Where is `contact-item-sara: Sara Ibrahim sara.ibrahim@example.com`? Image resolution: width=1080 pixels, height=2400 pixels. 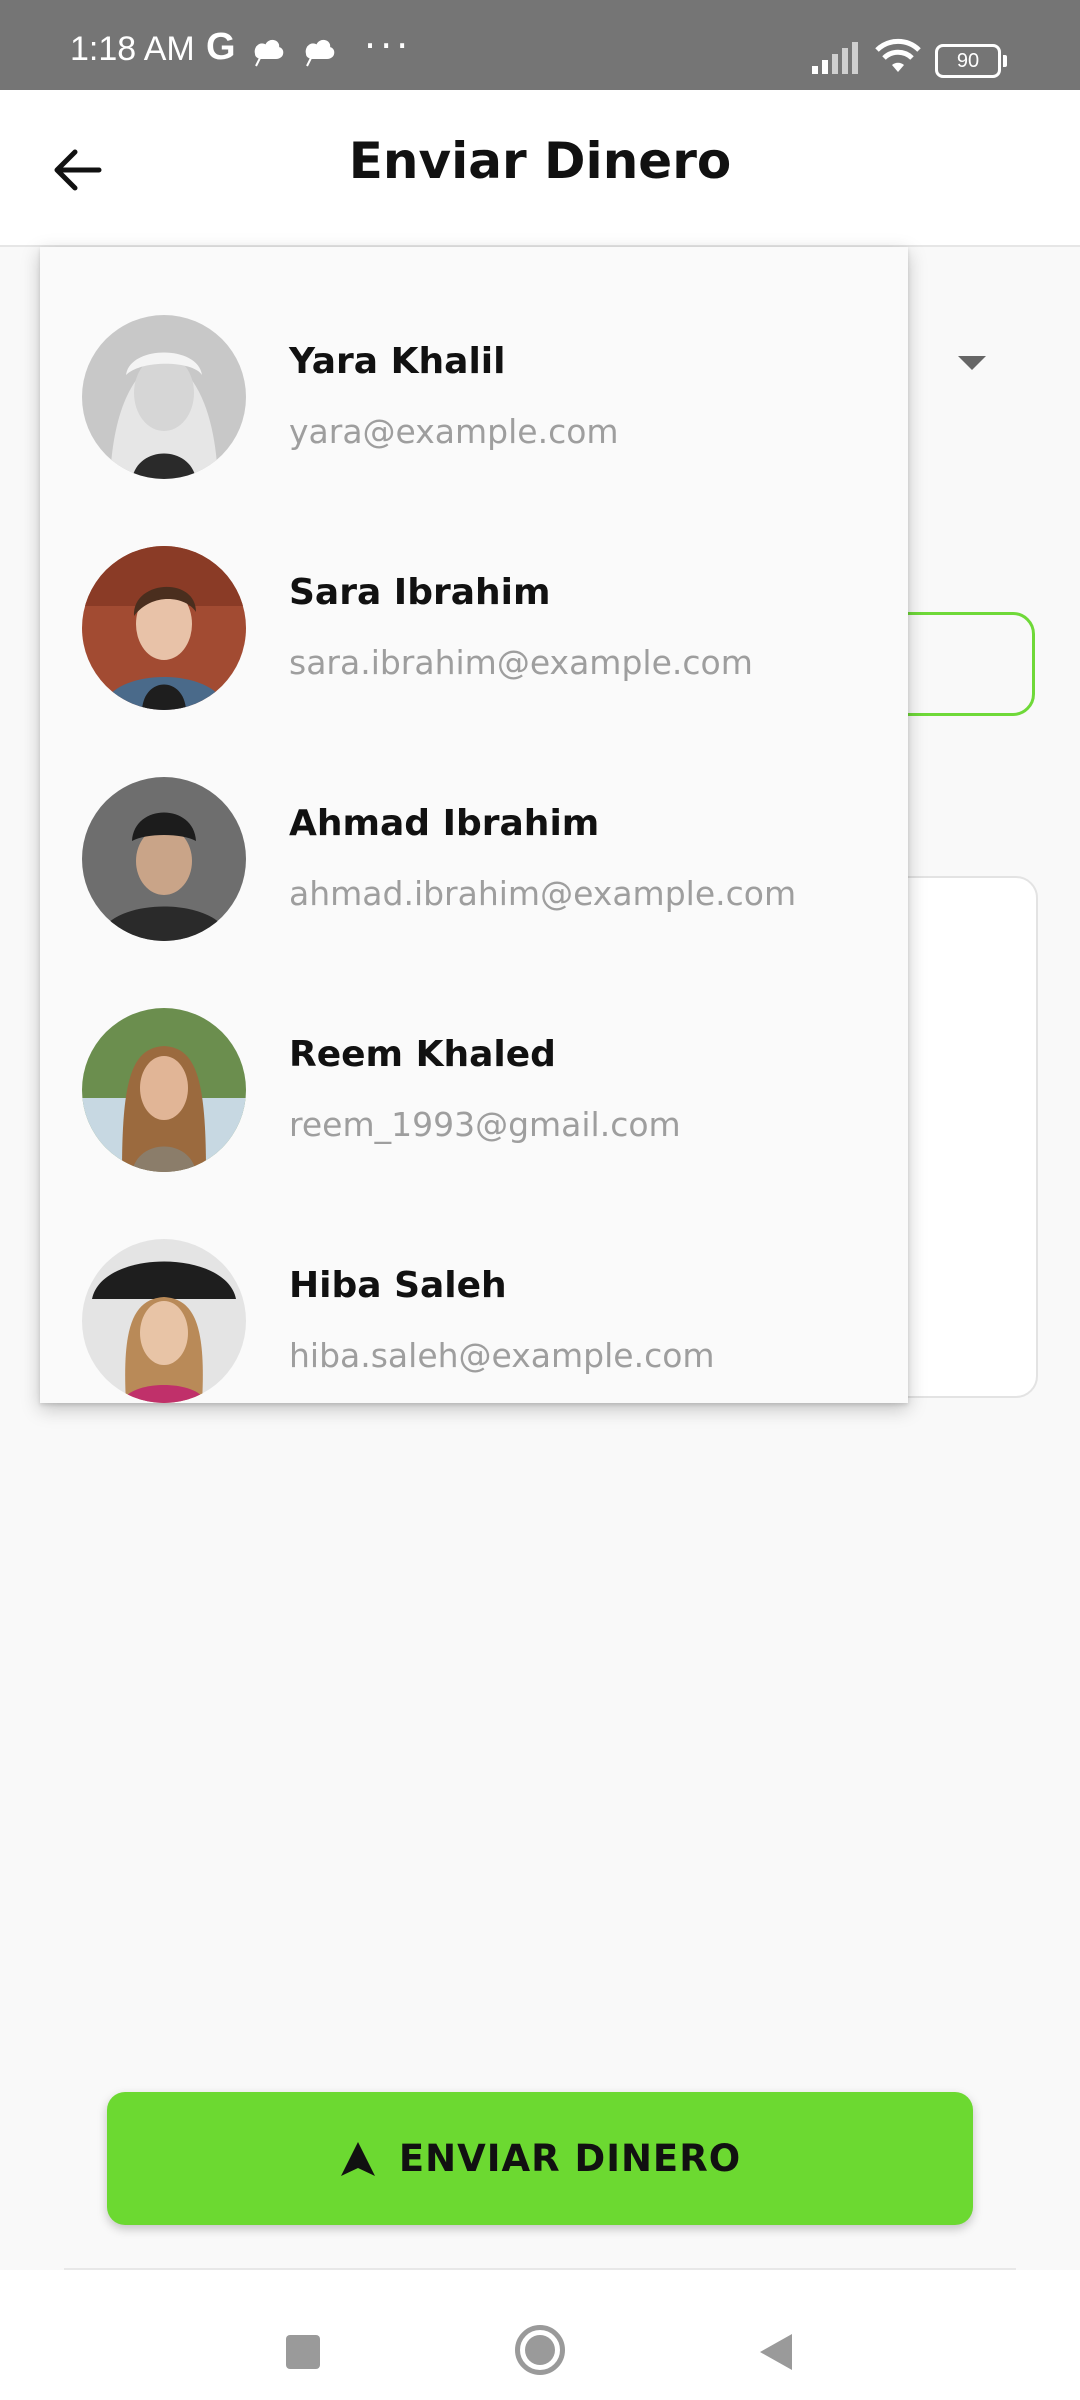
contact-item-sara: Sara Ibrahim sara.ibrahim@example.com is located at coordinates (474, 594).